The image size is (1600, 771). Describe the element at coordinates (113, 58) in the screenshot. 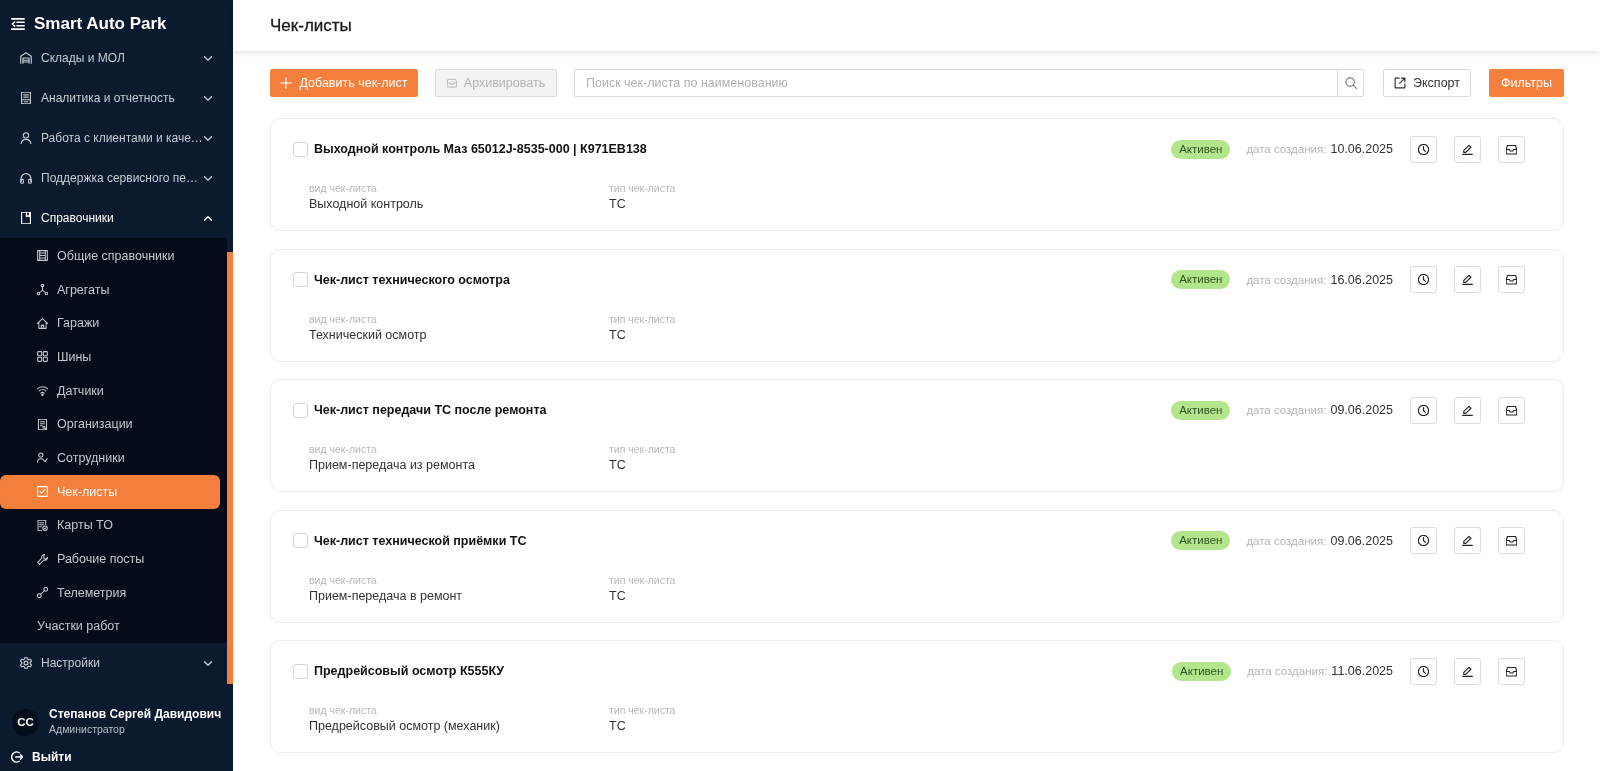

I see `sidebar-group: Склады и МОЛ` at that location.